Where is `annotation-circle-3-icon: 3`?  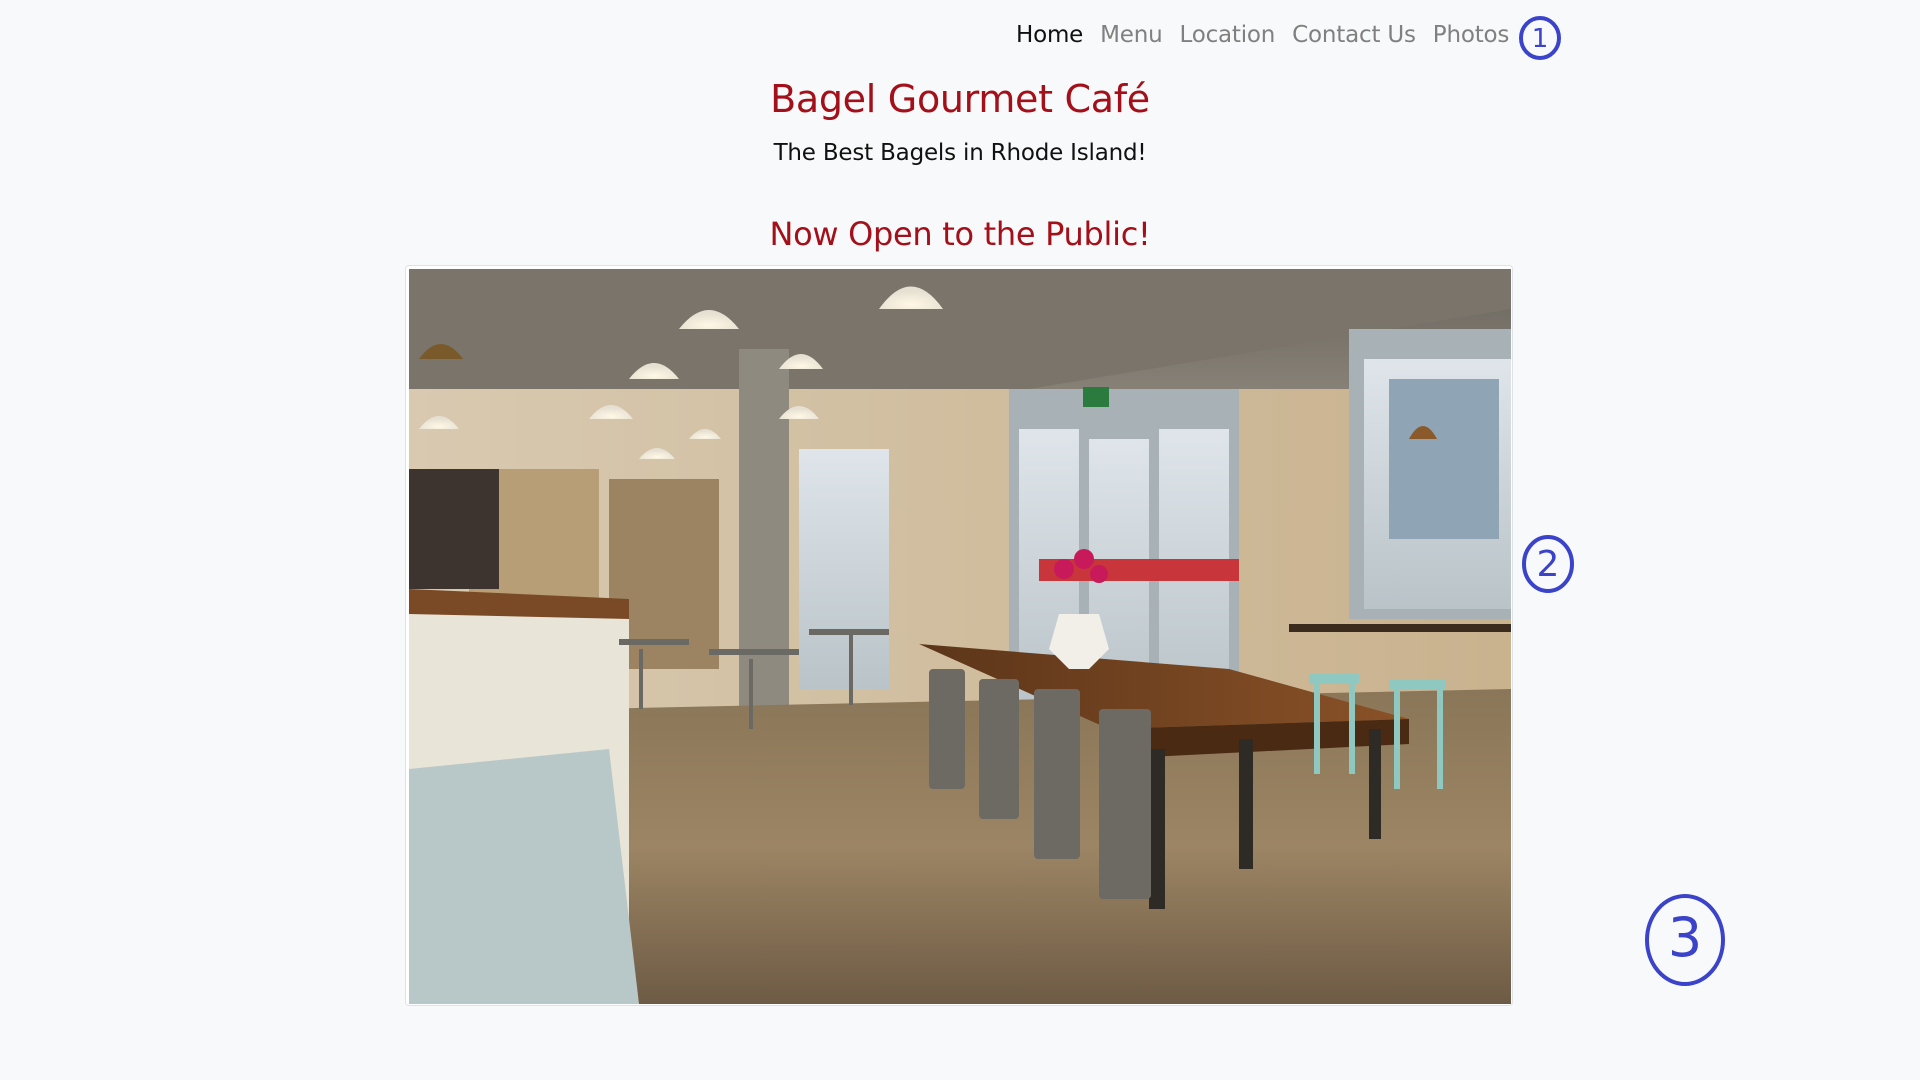
annotation-circle-3-icon: 3 is located at coordinates (1685, 940).